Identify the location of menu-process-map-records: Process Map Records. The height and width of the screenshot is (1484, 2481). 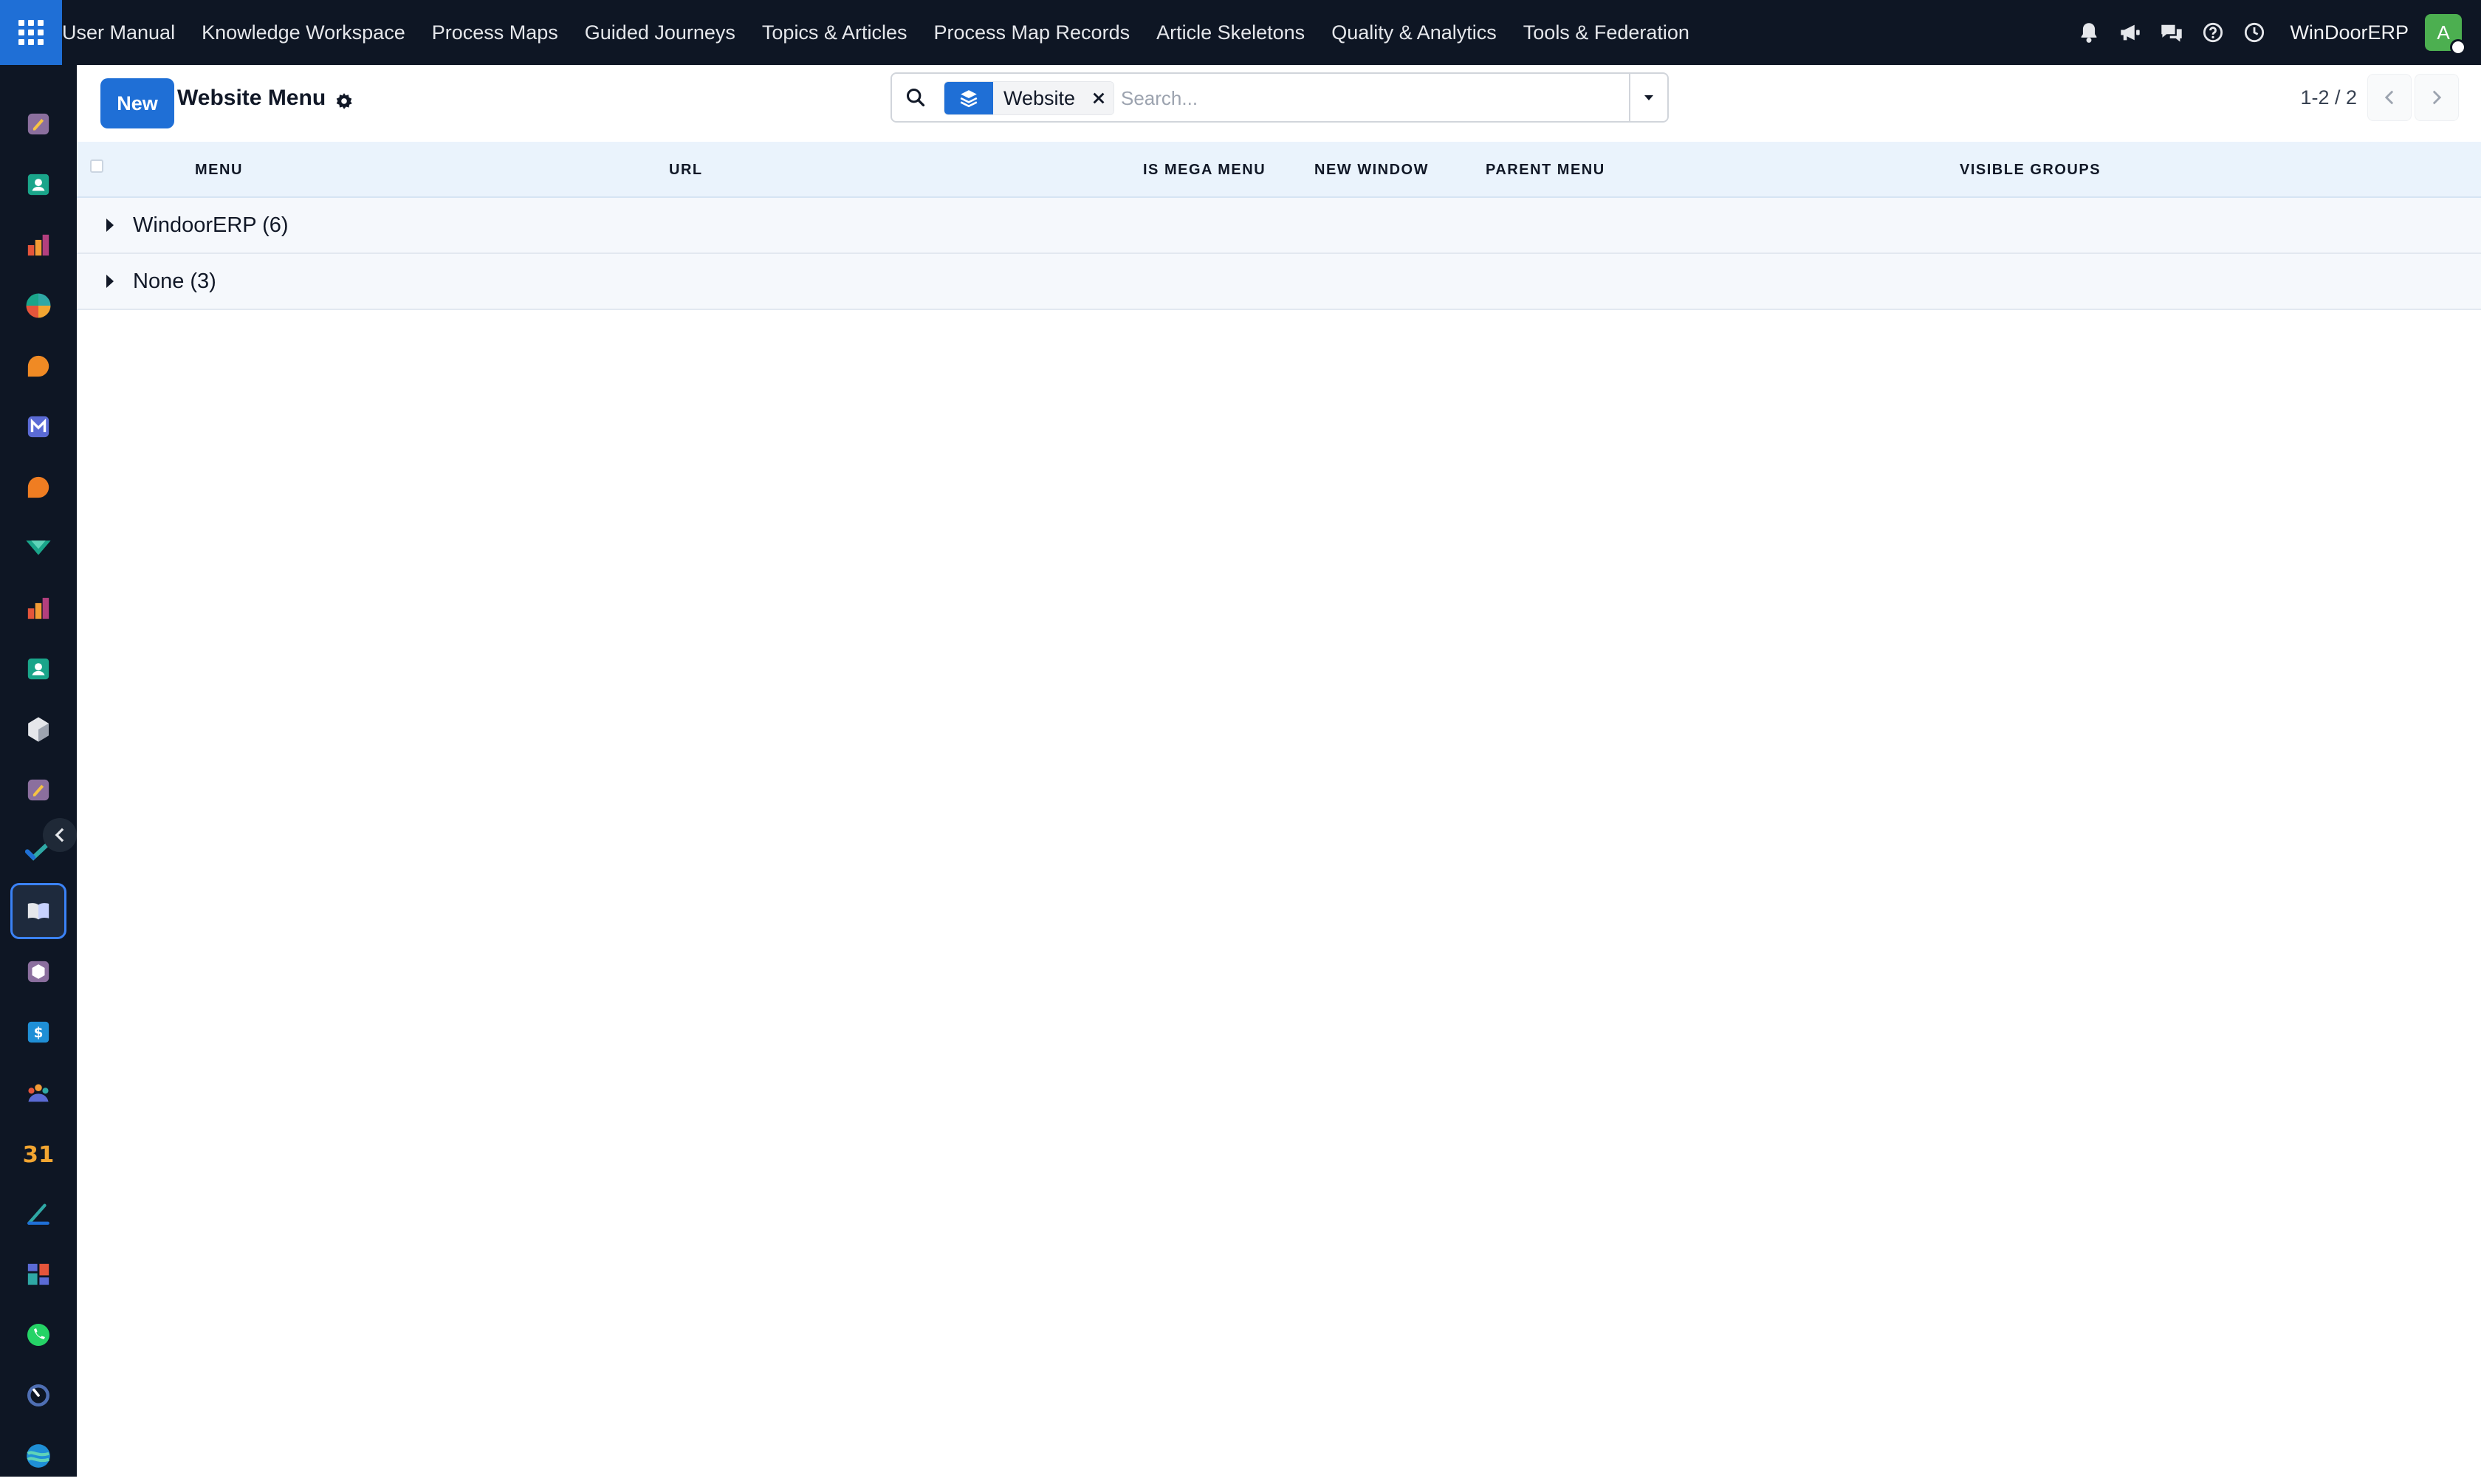
(1031, 32).